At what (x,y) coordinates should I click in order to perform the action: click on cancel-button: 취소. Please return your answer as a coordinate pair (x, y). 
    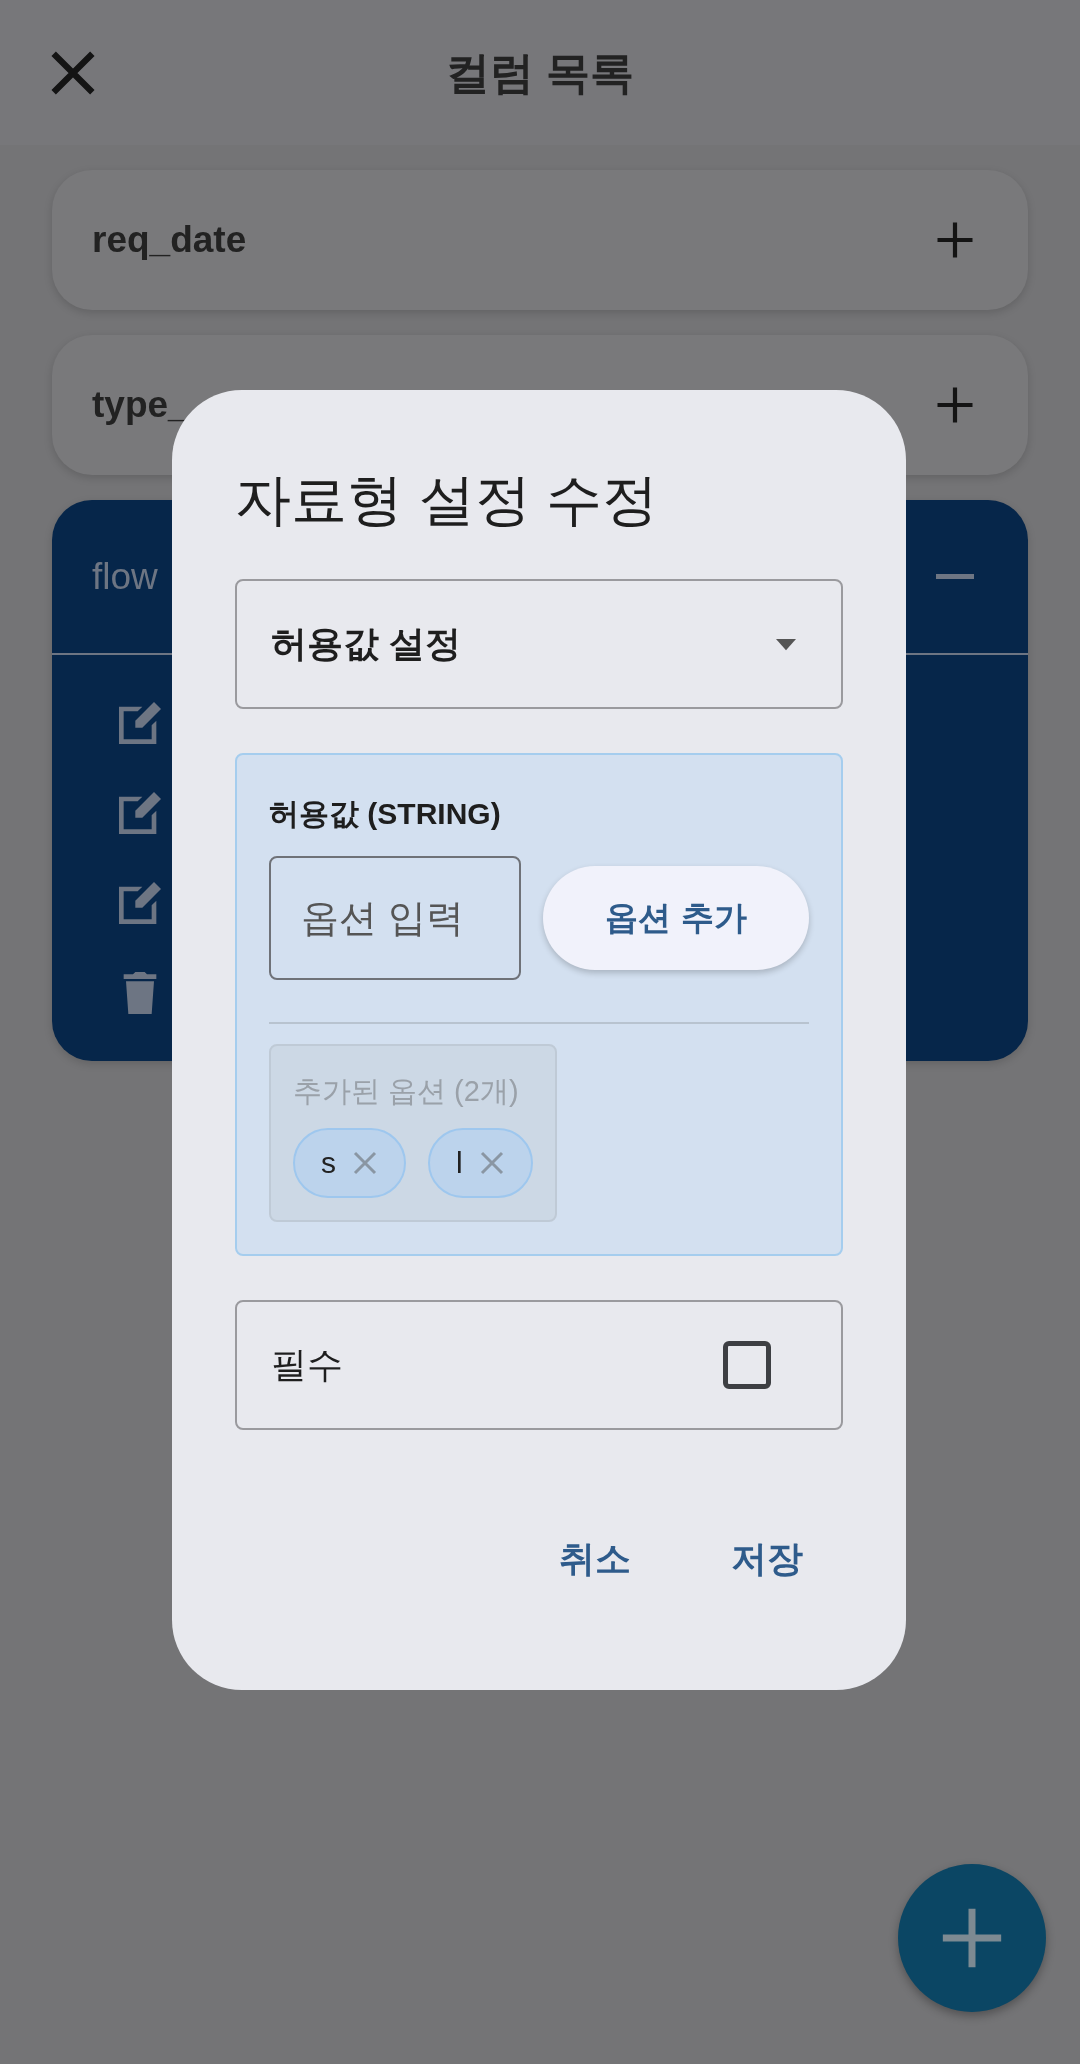
    Looking at the image, I should click on (595, 1558).